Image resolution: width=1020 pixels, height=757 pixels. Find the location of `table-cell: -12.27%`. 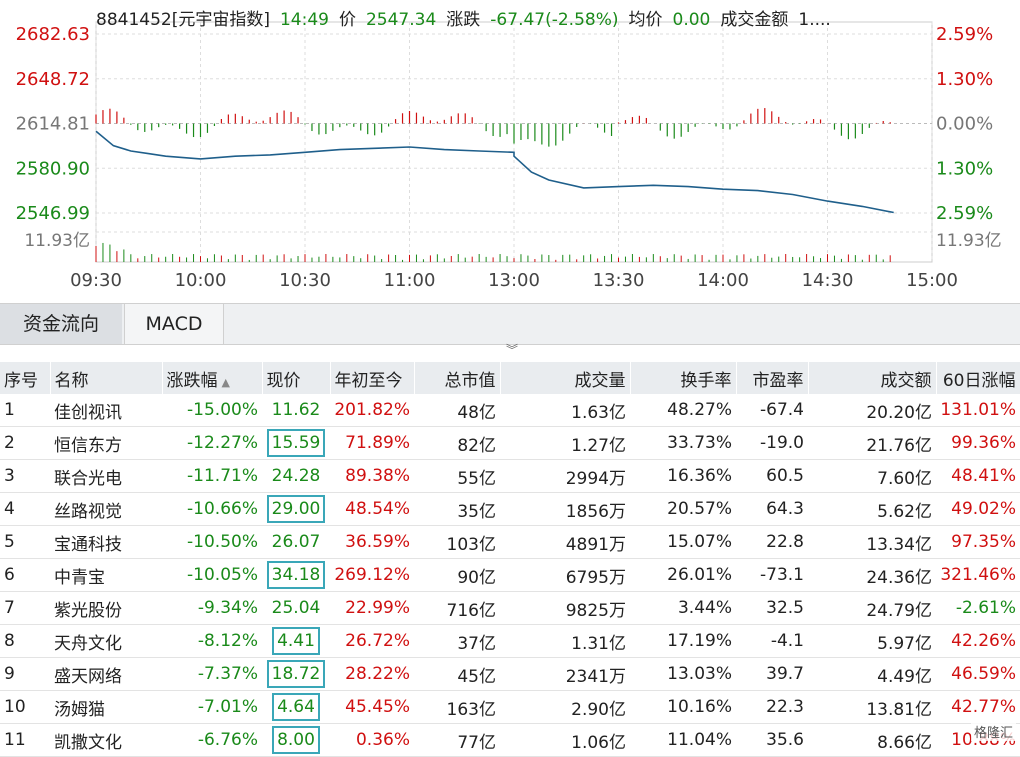

table-cell: -12.27% is located at coordinates (212, 443).